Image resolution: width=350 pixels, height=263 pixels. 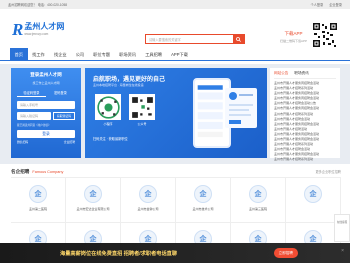 I want to click on banner-sub: 孟州本地招聘平台 · 海量岗位在线投递, so click(x=118, y=85).